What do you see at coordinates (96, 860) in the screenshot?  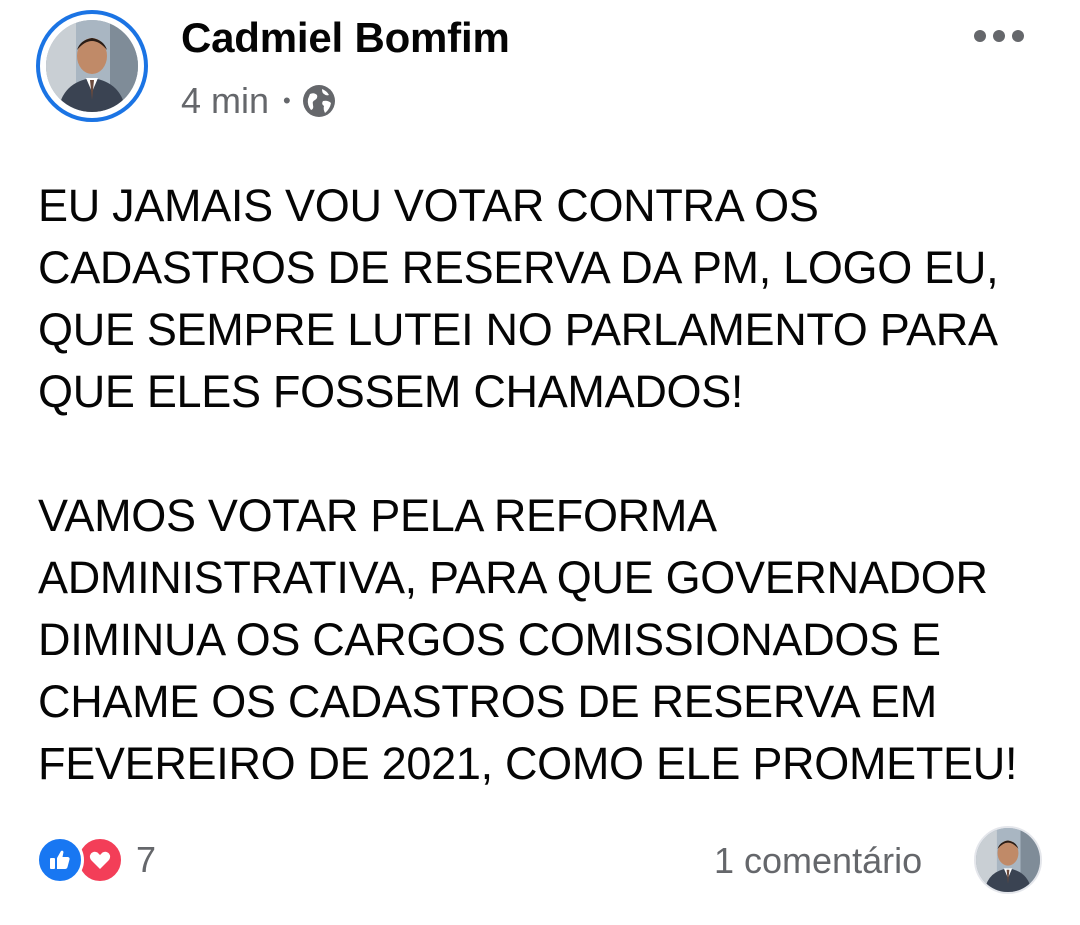 I see `reactions-summary: 7` at bounding box center [96, 860].